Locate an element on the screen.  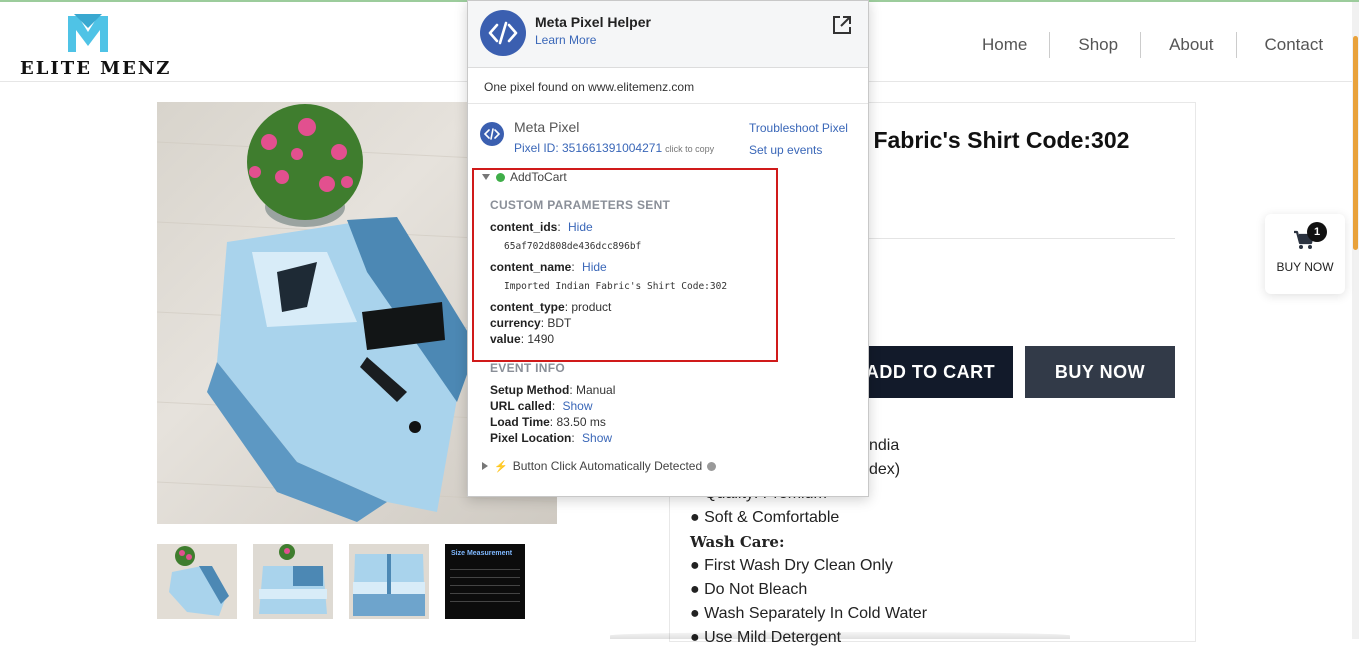
nav-contact: Contact is located at coordinates (1291, 45).